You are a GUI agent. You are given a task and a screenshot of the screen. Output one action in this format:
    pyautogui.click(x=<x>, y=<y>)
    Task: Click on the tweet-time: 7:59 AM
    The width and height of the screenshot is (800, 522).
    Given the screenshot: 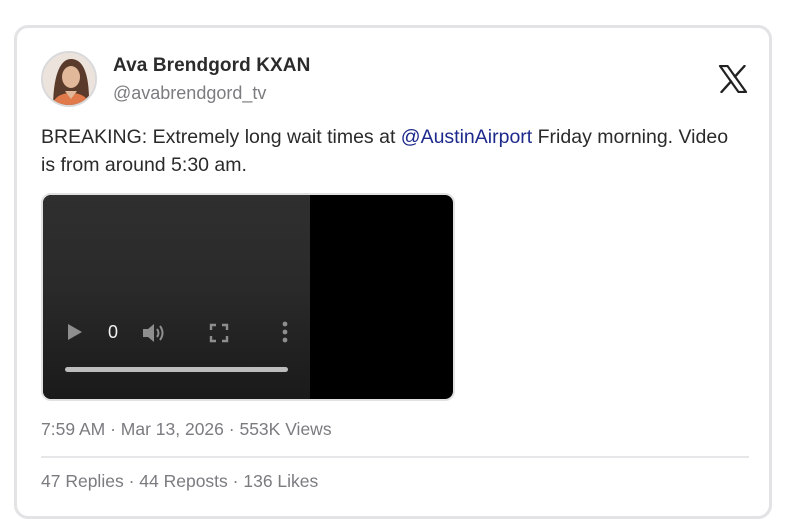 What is the action you would take?
    pyautogui.click(x=73, y=429)
    